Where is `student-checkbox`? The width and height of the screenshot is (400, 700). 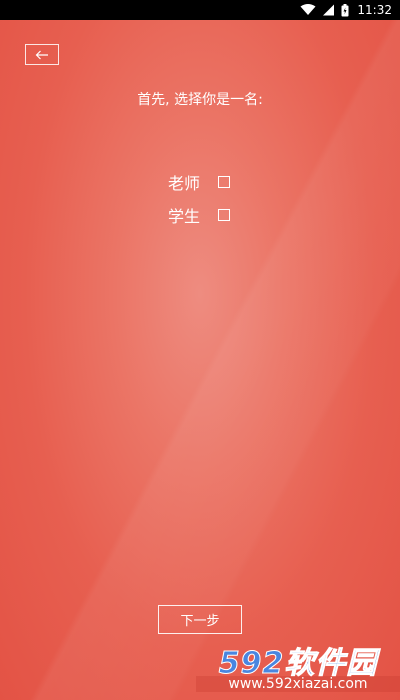 student-checkbox is located at coordinates (224, 215).